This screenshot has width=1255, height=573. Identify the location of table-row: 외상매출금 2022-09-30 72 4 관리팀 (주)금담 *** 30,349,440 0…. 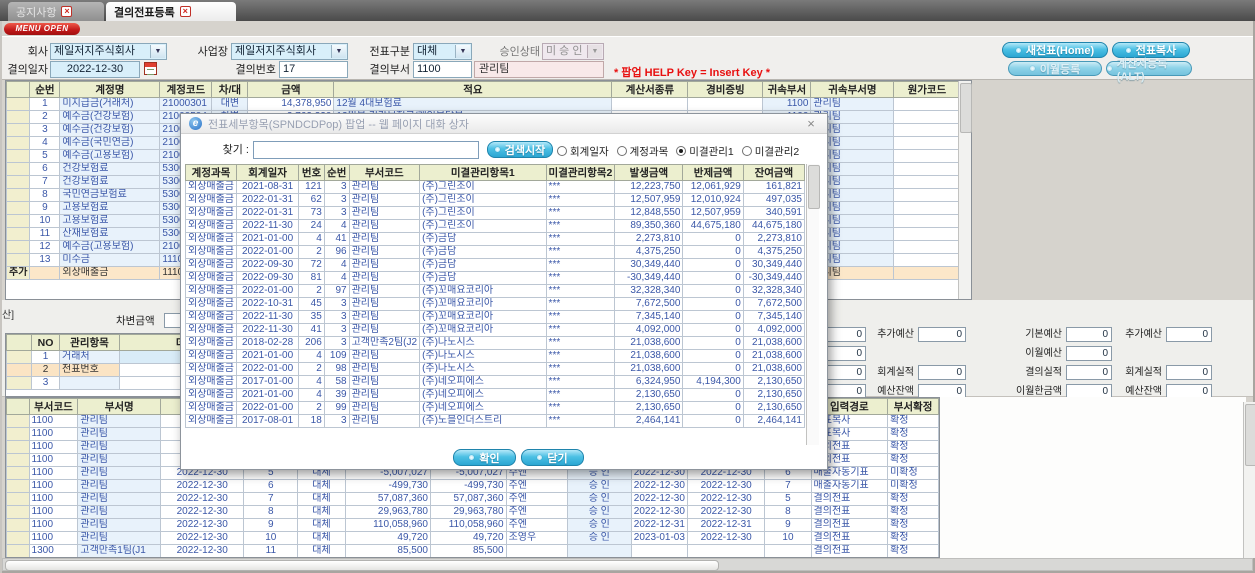
(495, 265).